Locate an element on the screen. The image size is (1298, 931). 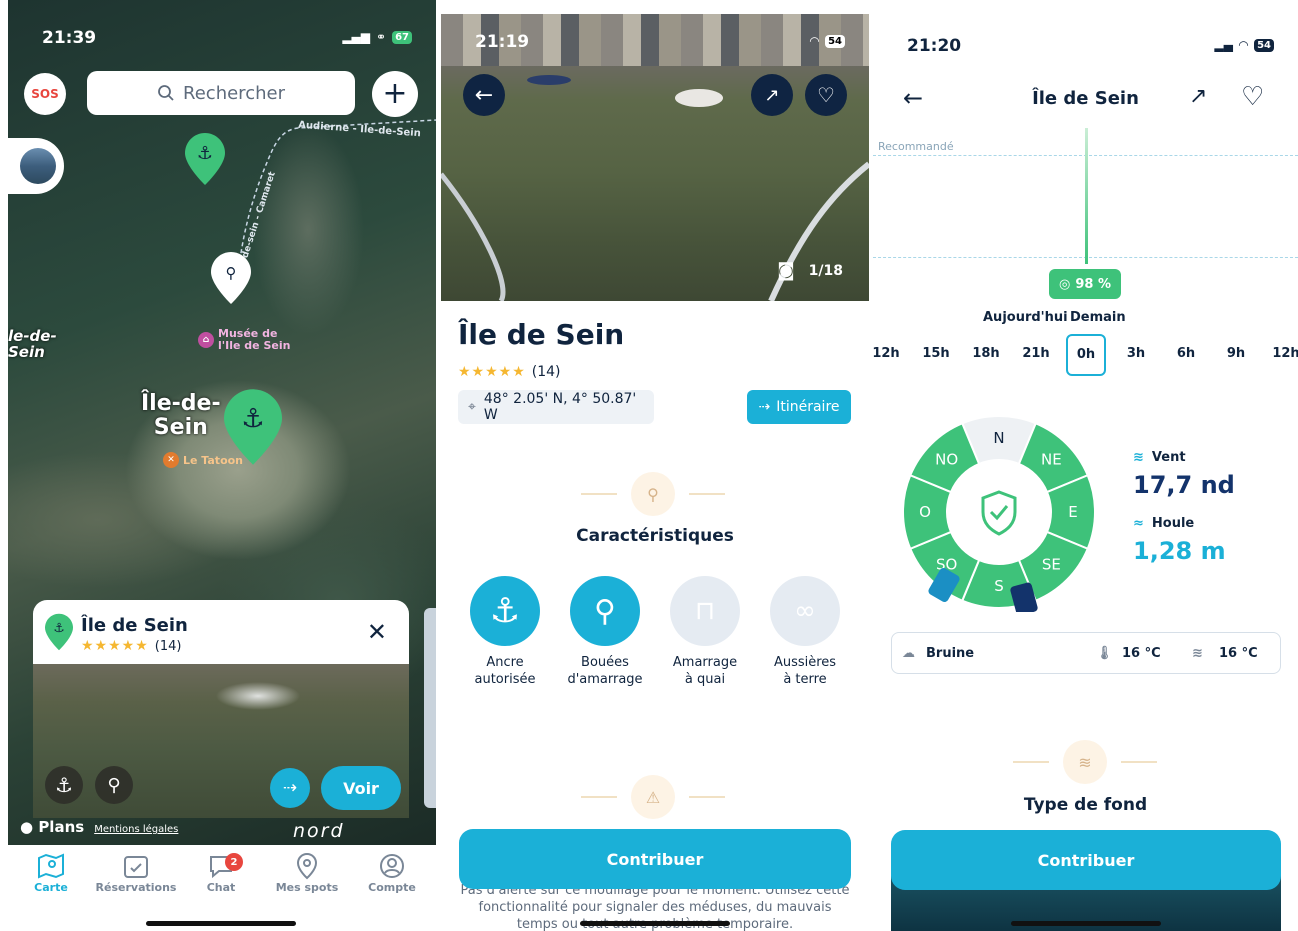
tab-label: Chat is located at coordinates (221, 887).